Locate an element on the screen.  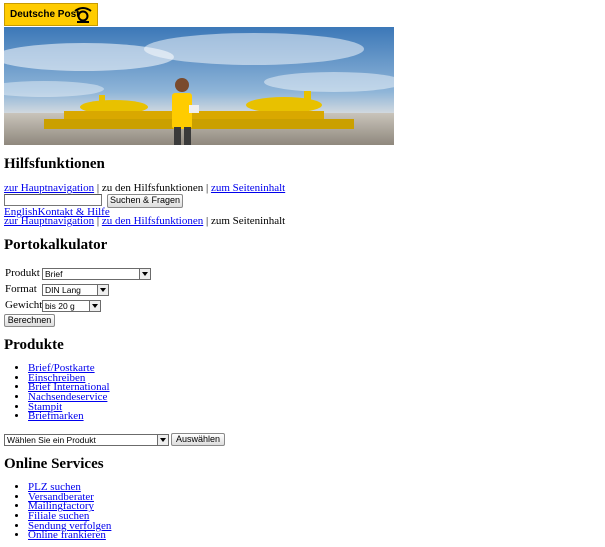
search-input is located at coordinates (53, 200).